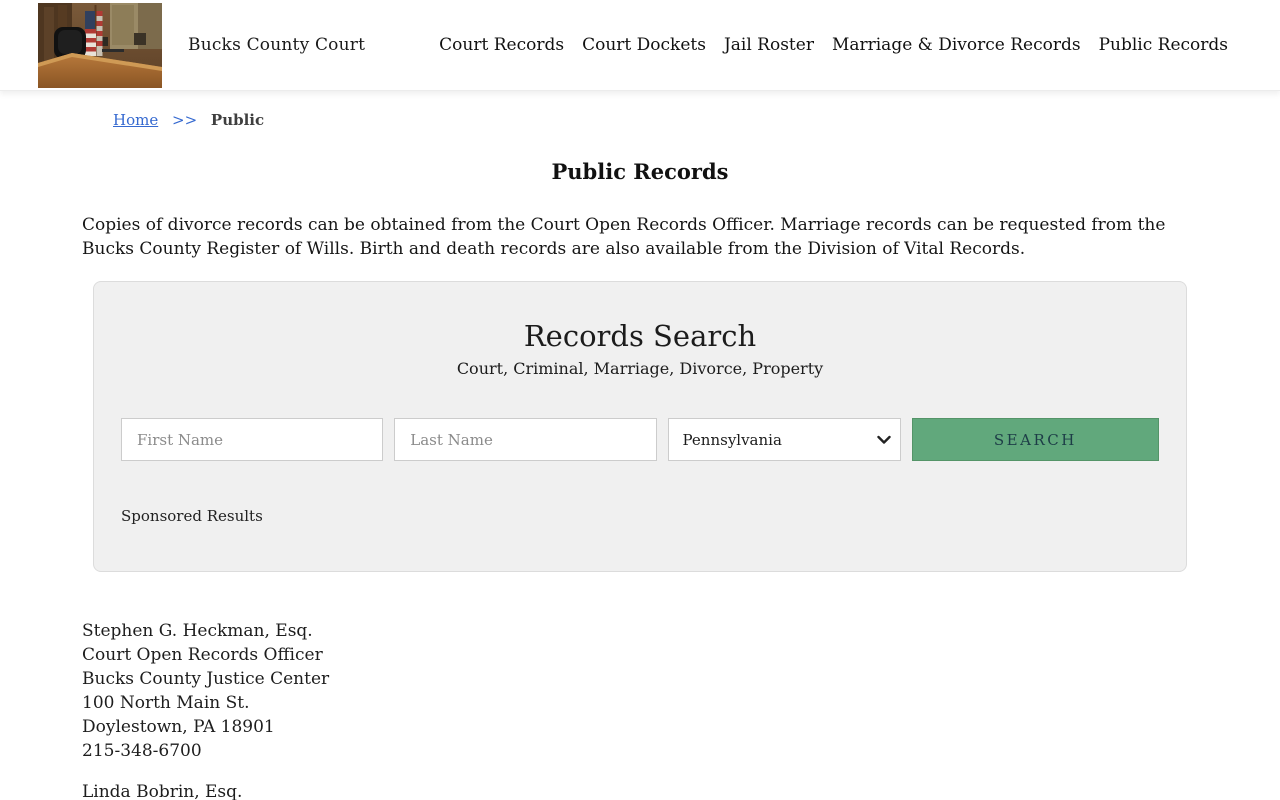  Describe the element at coordinates (640, 171) in the screenshot. I see `page-title: Public Records` at that location.